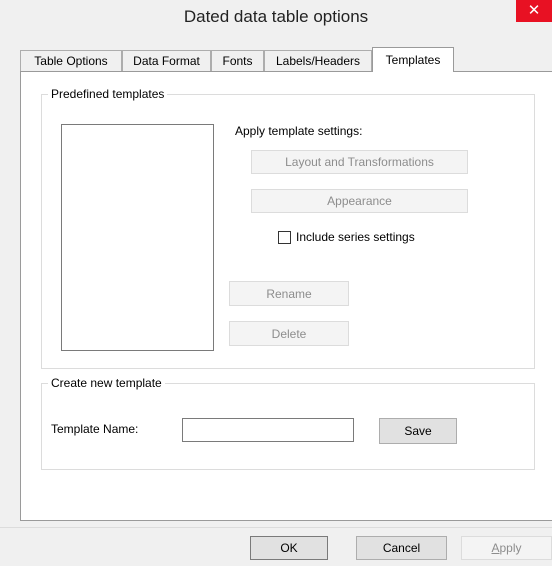 This screenshot has height=566, width=552. What do you see at coordinates (284, 237) in the screenshot?
I see `include-series-checkbox` at bounding box center [284, 237].